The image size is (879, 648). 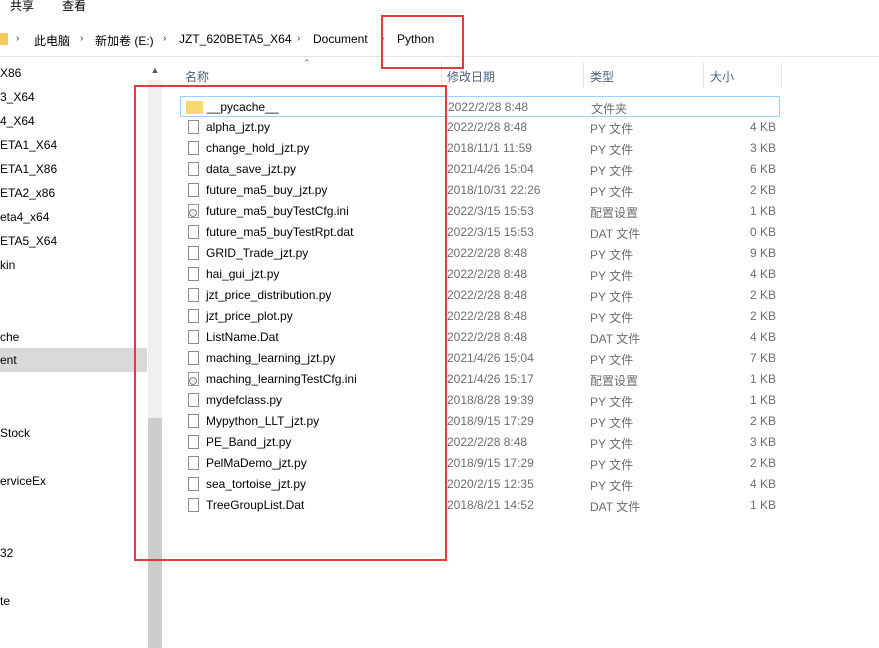 I want to click on file-date: 2020/2/15 12:35, so click(x=490, y=484).